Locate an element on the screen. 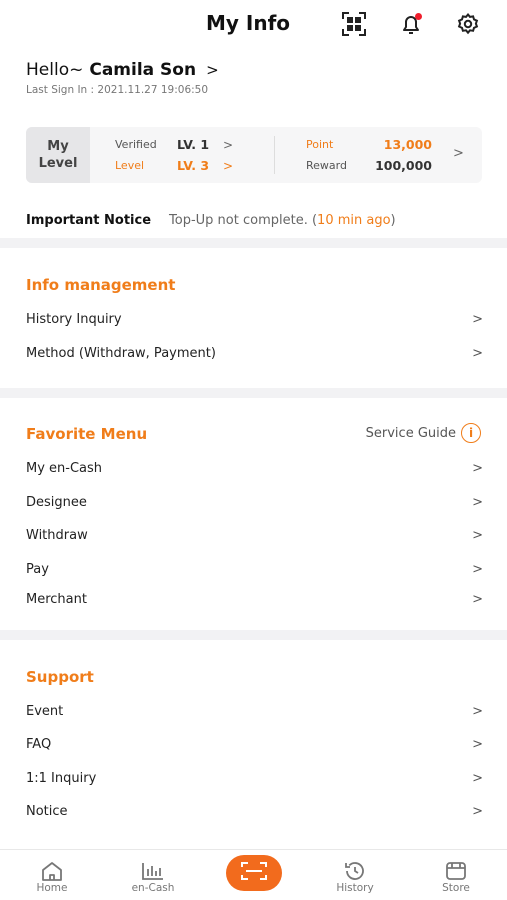 The width and height of the screenshot is (507, 900). home-icon is located at coordinates (52, 871).